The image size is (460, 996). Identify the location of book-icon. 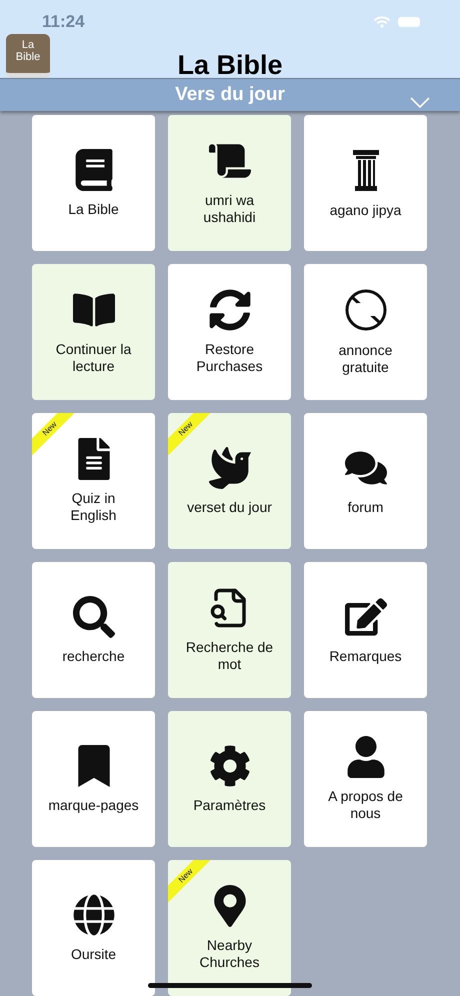
(93, 169).